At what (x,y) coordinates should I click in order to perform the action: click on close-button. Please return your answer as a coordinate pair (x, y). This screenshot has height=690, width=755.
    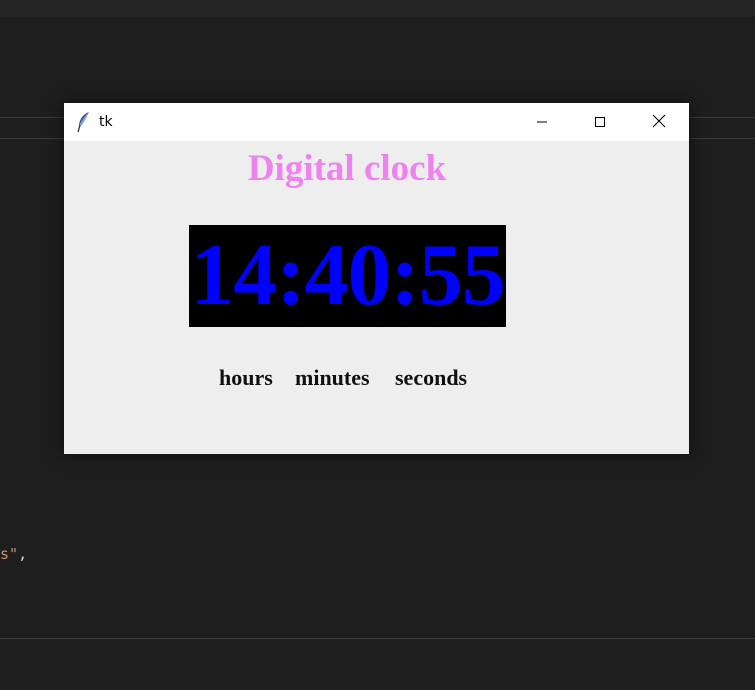
    Looking at the image, I should click on (659, 122).